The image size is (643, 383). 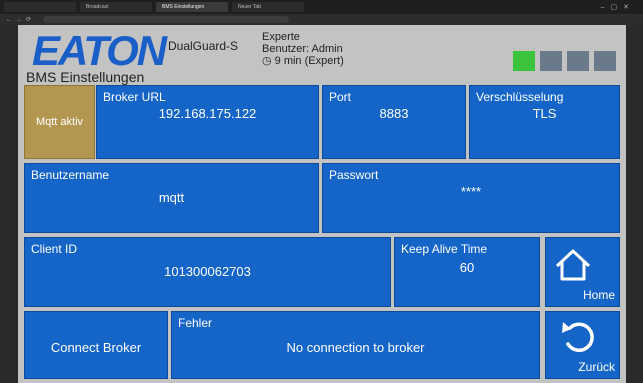 What do you see at coordinates (70, 175) in the screenshot?
I see `username-label: Benutzername` at bounding box center [70, 175].